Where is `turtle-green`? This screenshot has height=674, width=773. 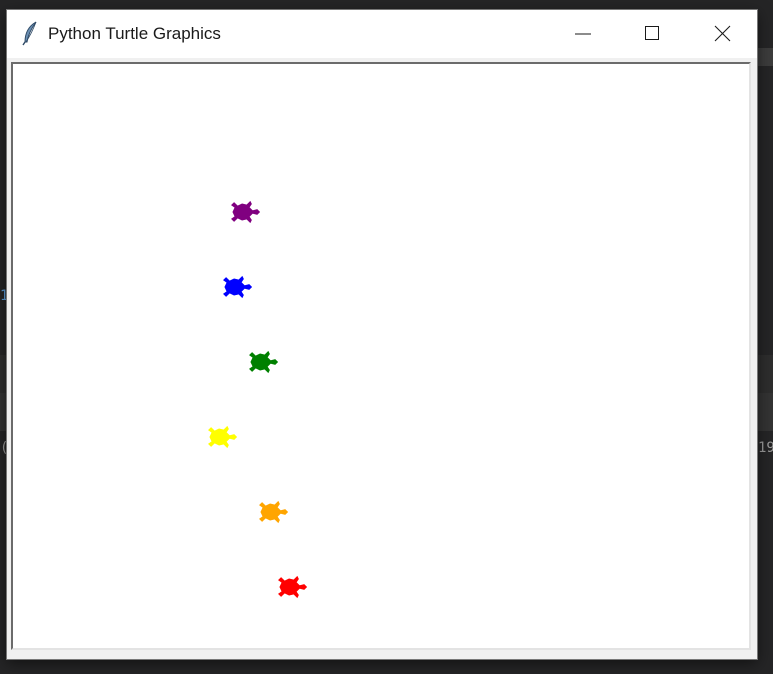
turtle-green is located at coordinates (264, 362).